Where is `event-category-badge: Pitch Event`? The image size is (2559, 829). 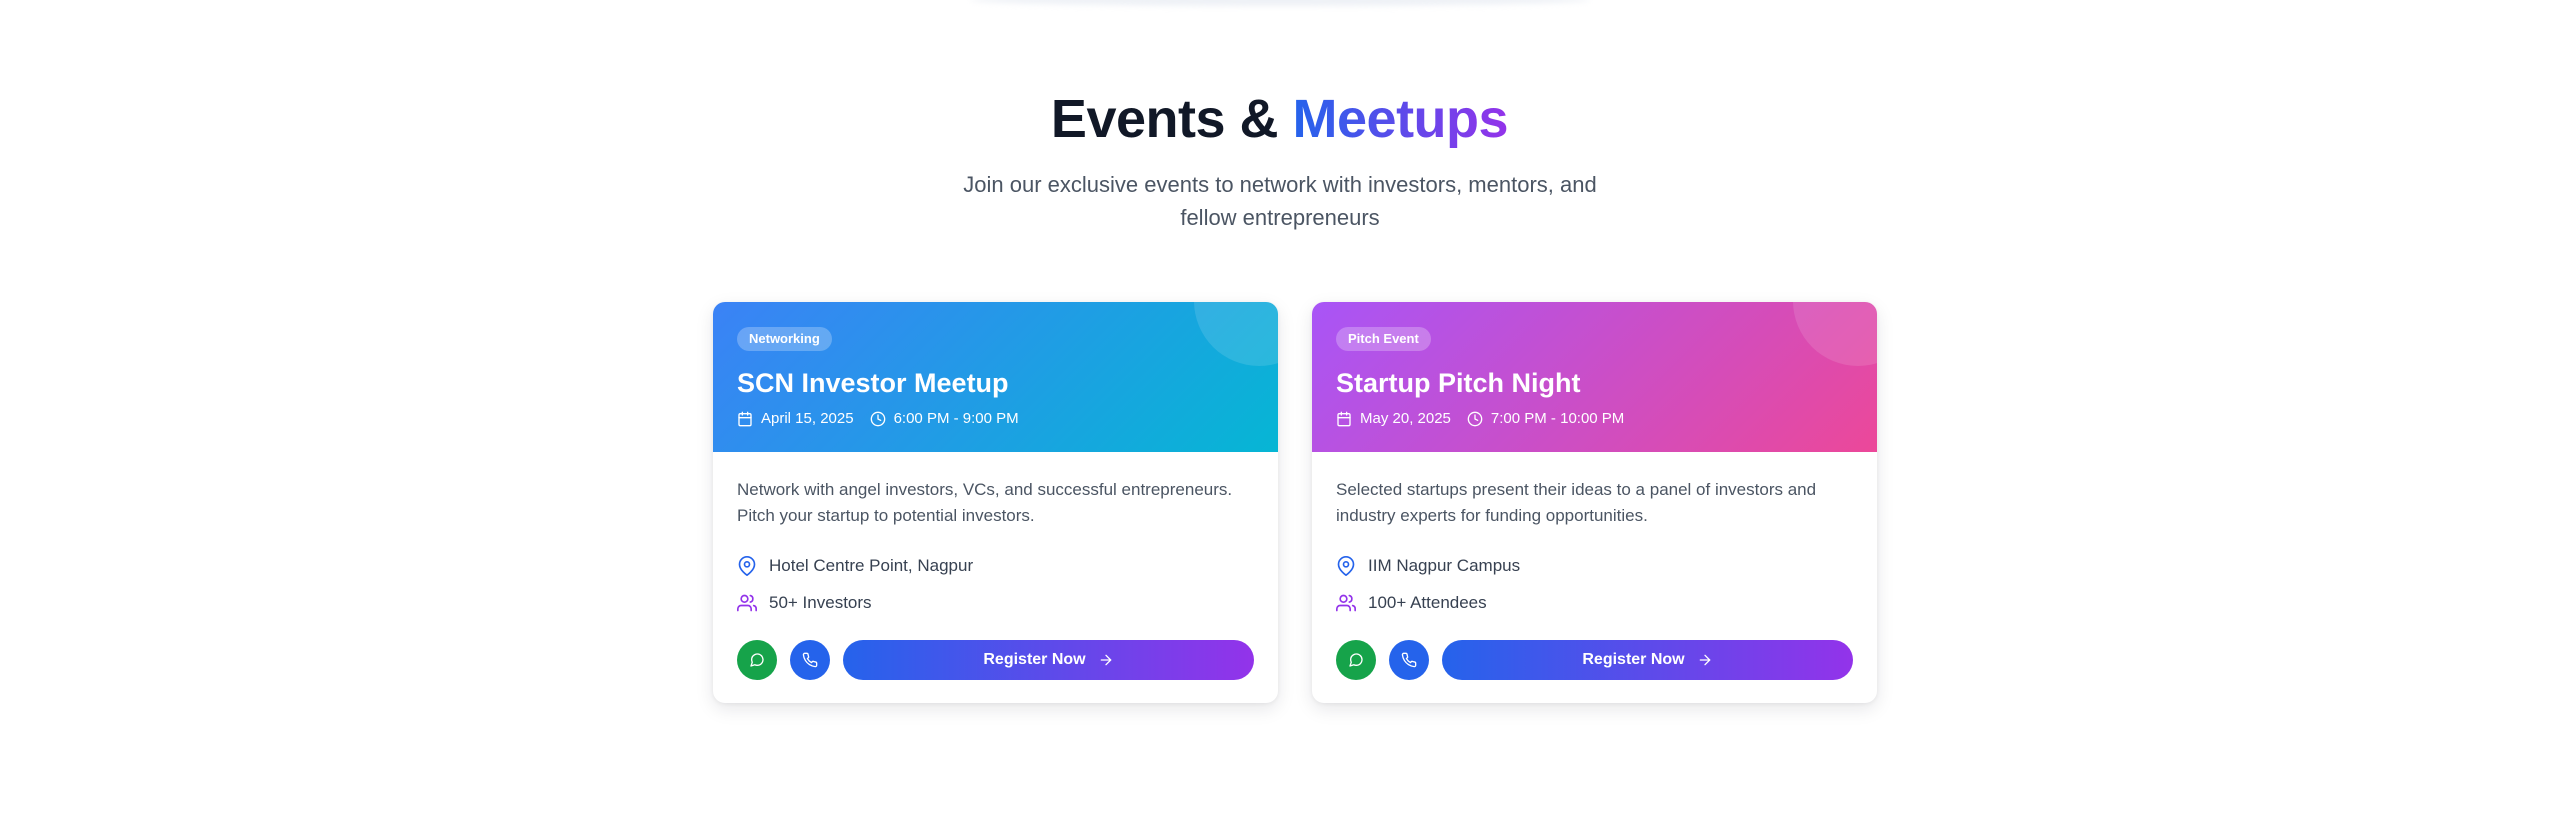 event-category-badge: Pitch Event is located at coordinates (1383, 339).